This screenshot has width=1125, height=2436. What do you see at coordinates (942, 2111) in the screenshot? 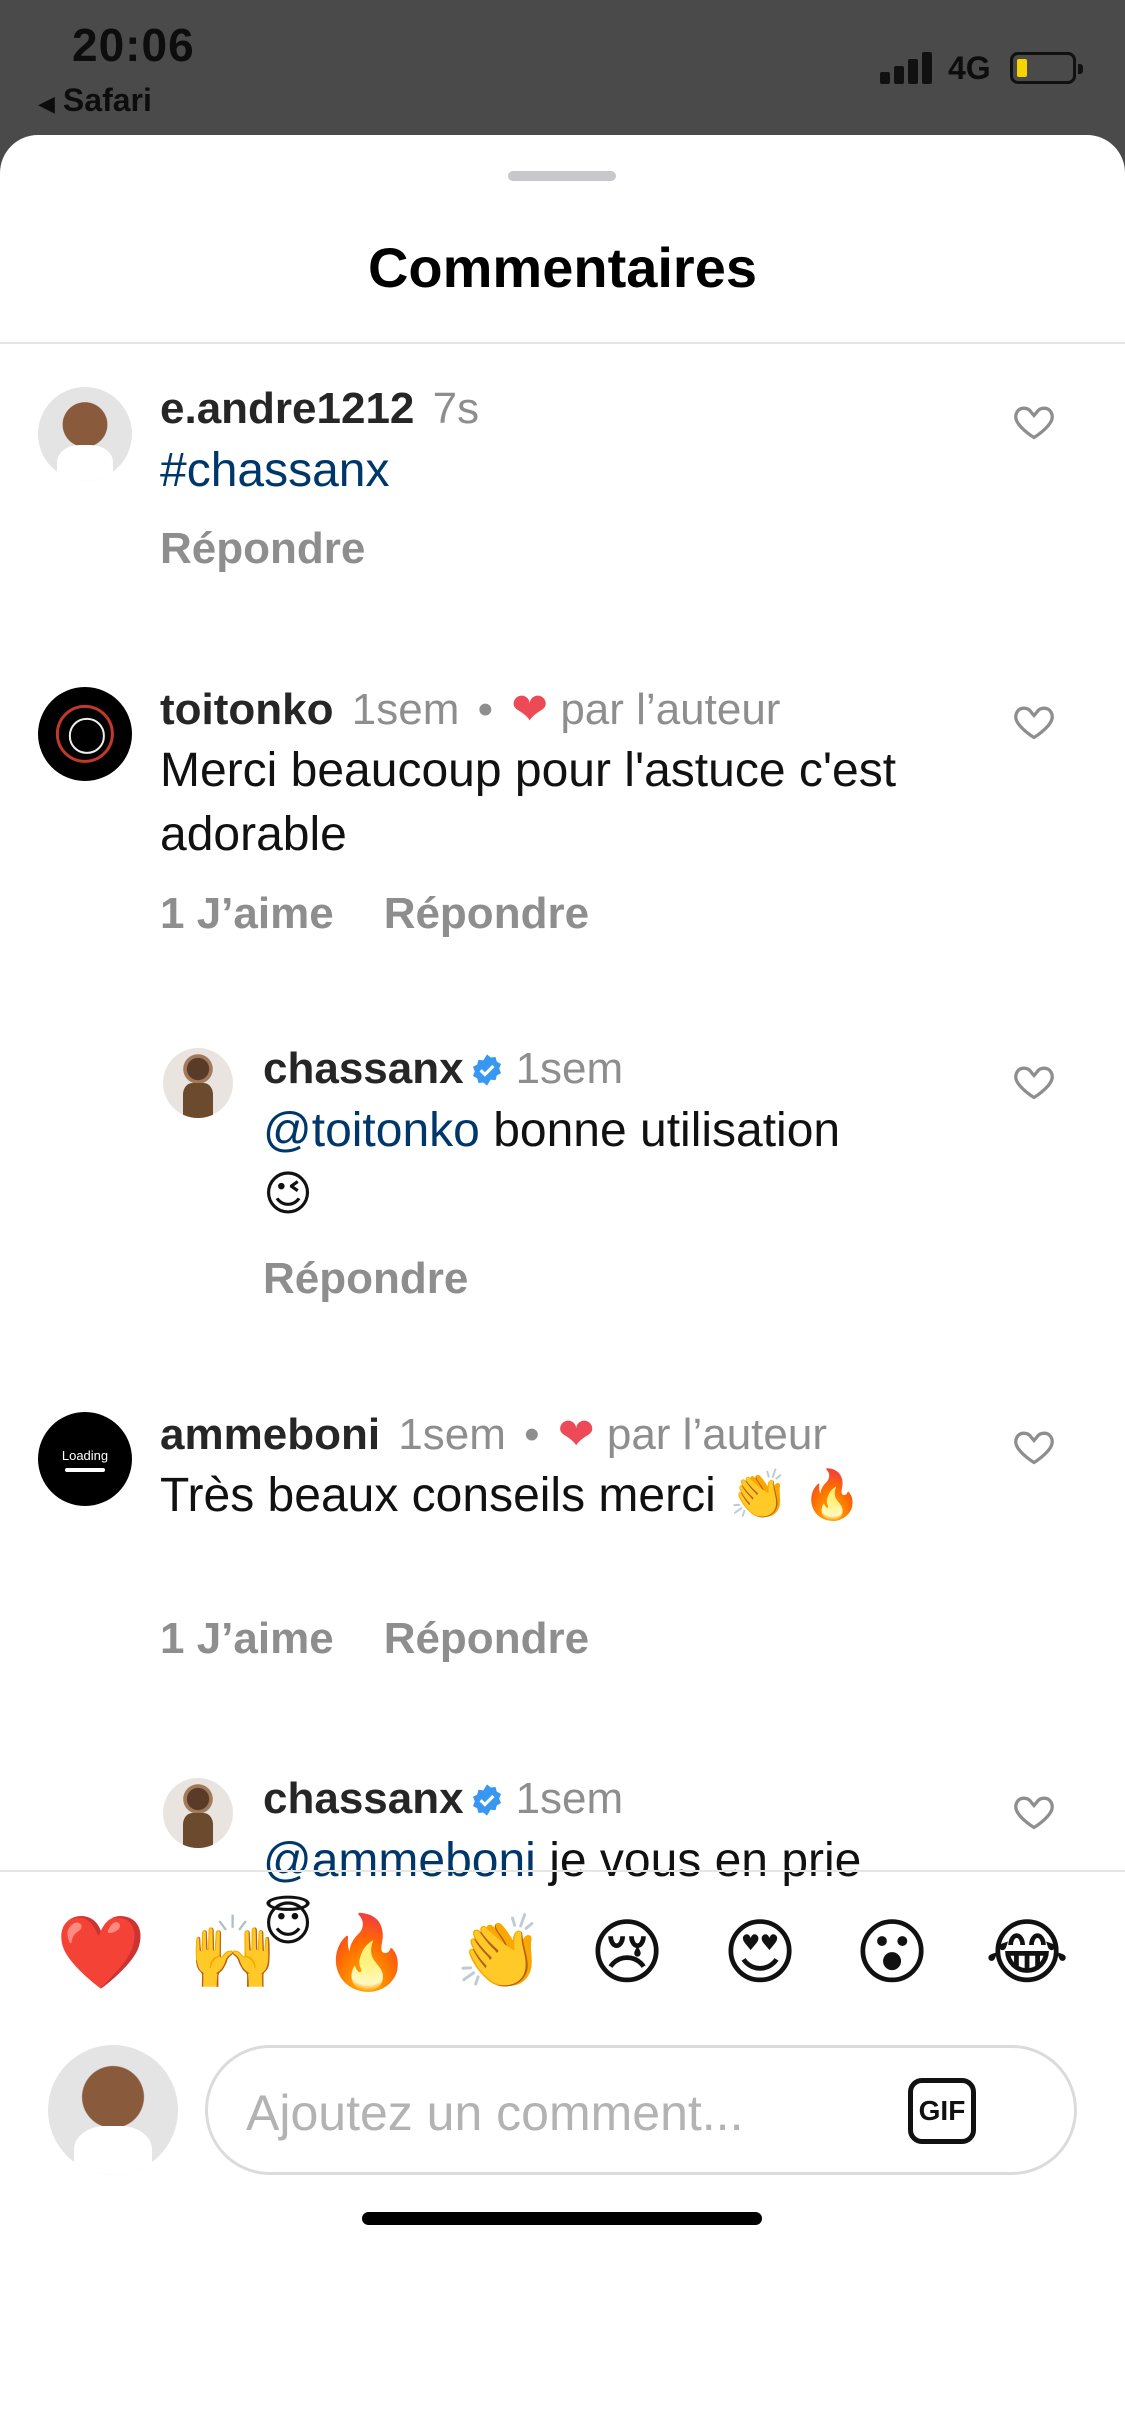
I see `gif-button: GIF` at bounding box center [942, 2111].